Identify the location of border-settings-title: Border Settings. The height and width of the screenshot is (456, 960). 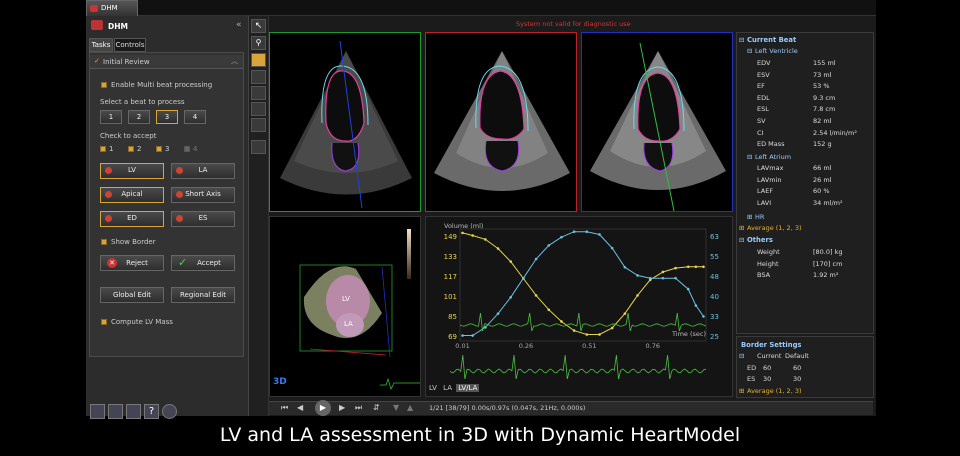
(771, 345).